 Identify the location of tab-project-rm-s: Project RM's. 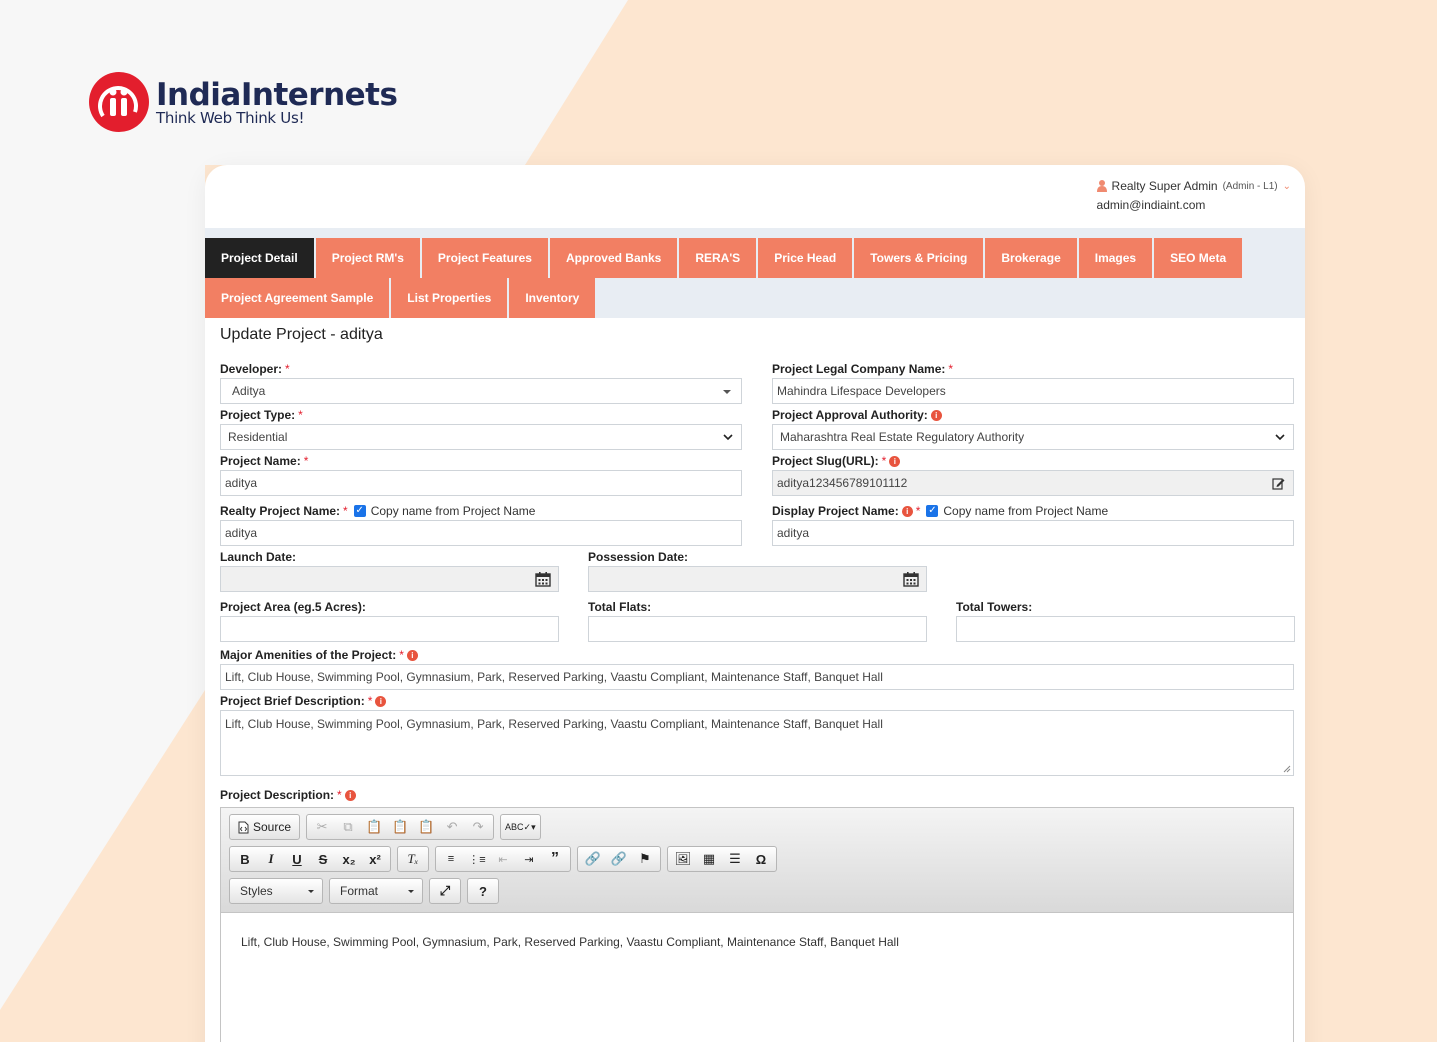
(367, 258).